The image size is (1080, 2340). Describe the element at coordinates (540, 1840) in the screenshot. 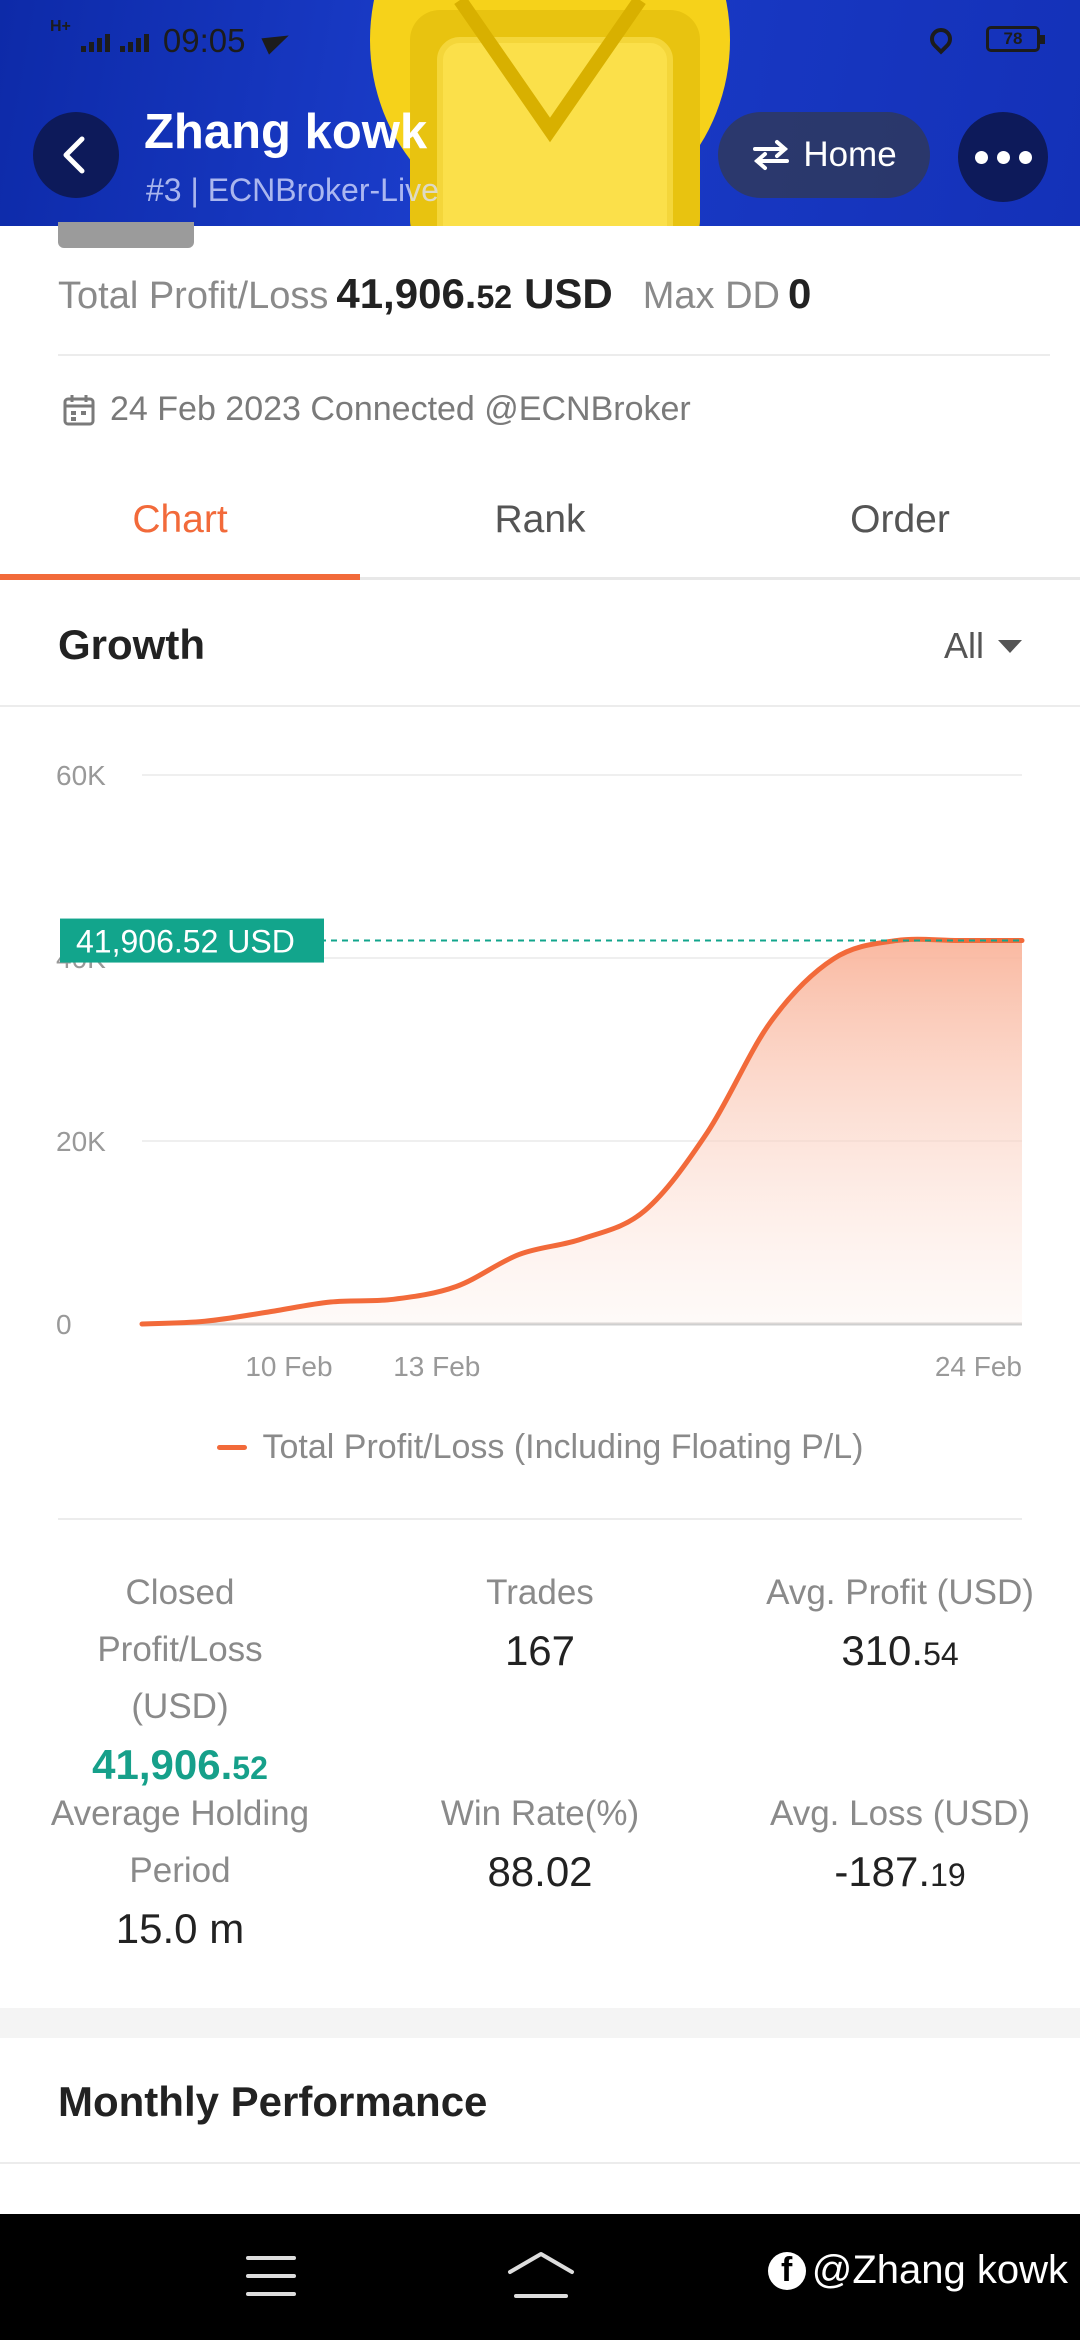

I see `stat-win-rate: Win Rate(%) 88.02` at that location.